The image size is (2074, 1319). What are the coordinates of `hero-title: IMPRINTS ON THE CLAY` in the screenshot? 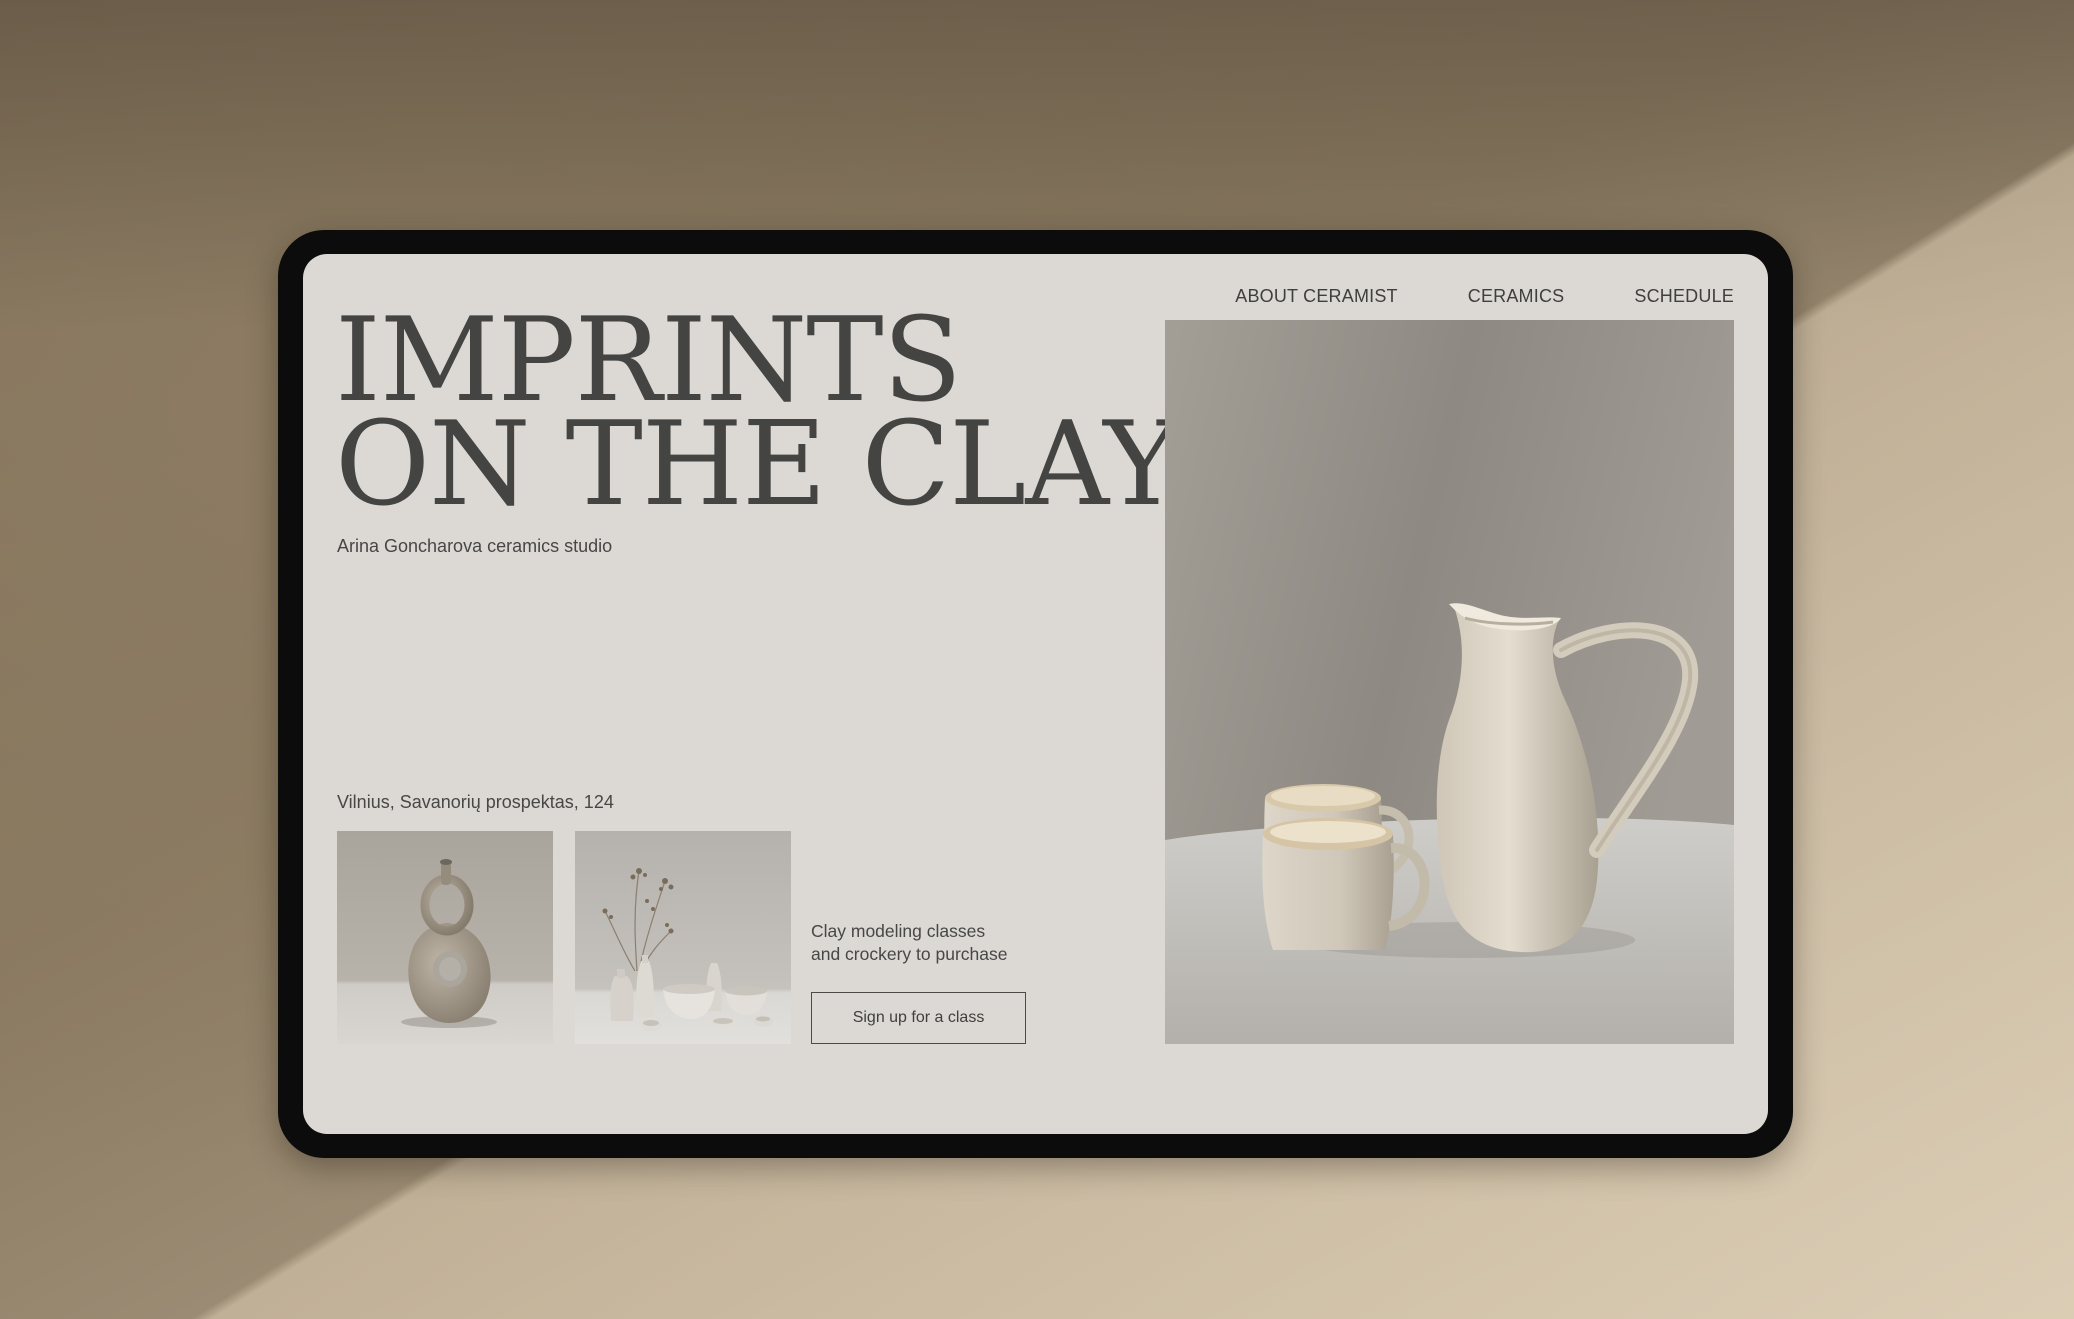 It's located at (757, 417).